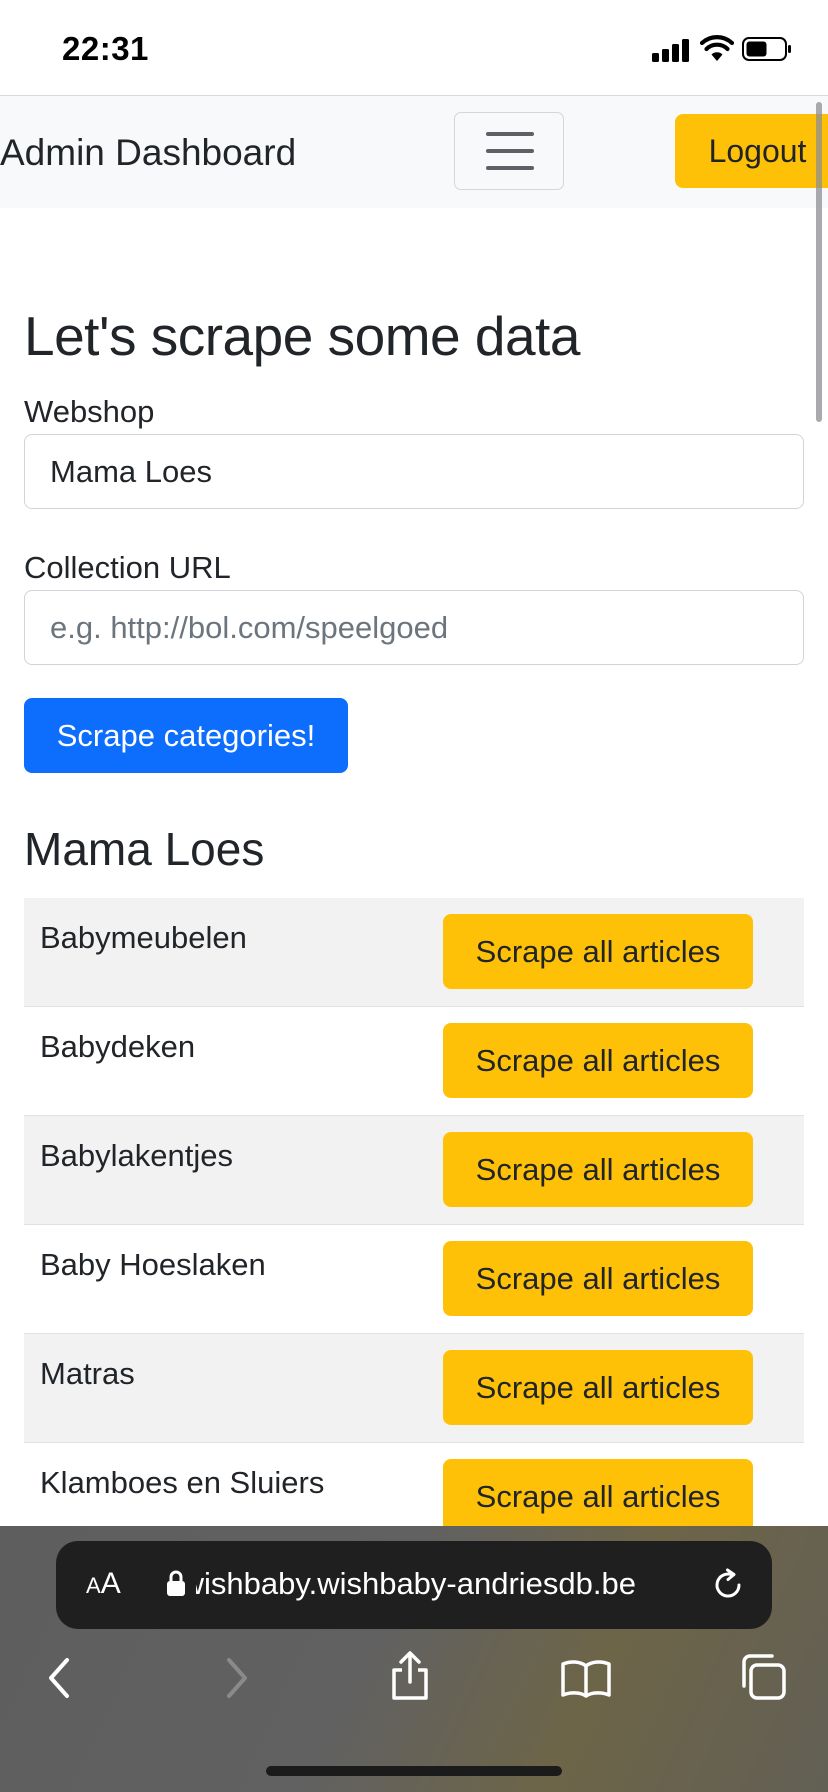 This screenshot has width=828, height=1792. What do you see at coordinates (105, 48) in the screenshot?
I see `status-time: 22:31` at bounding box center [105, 48].